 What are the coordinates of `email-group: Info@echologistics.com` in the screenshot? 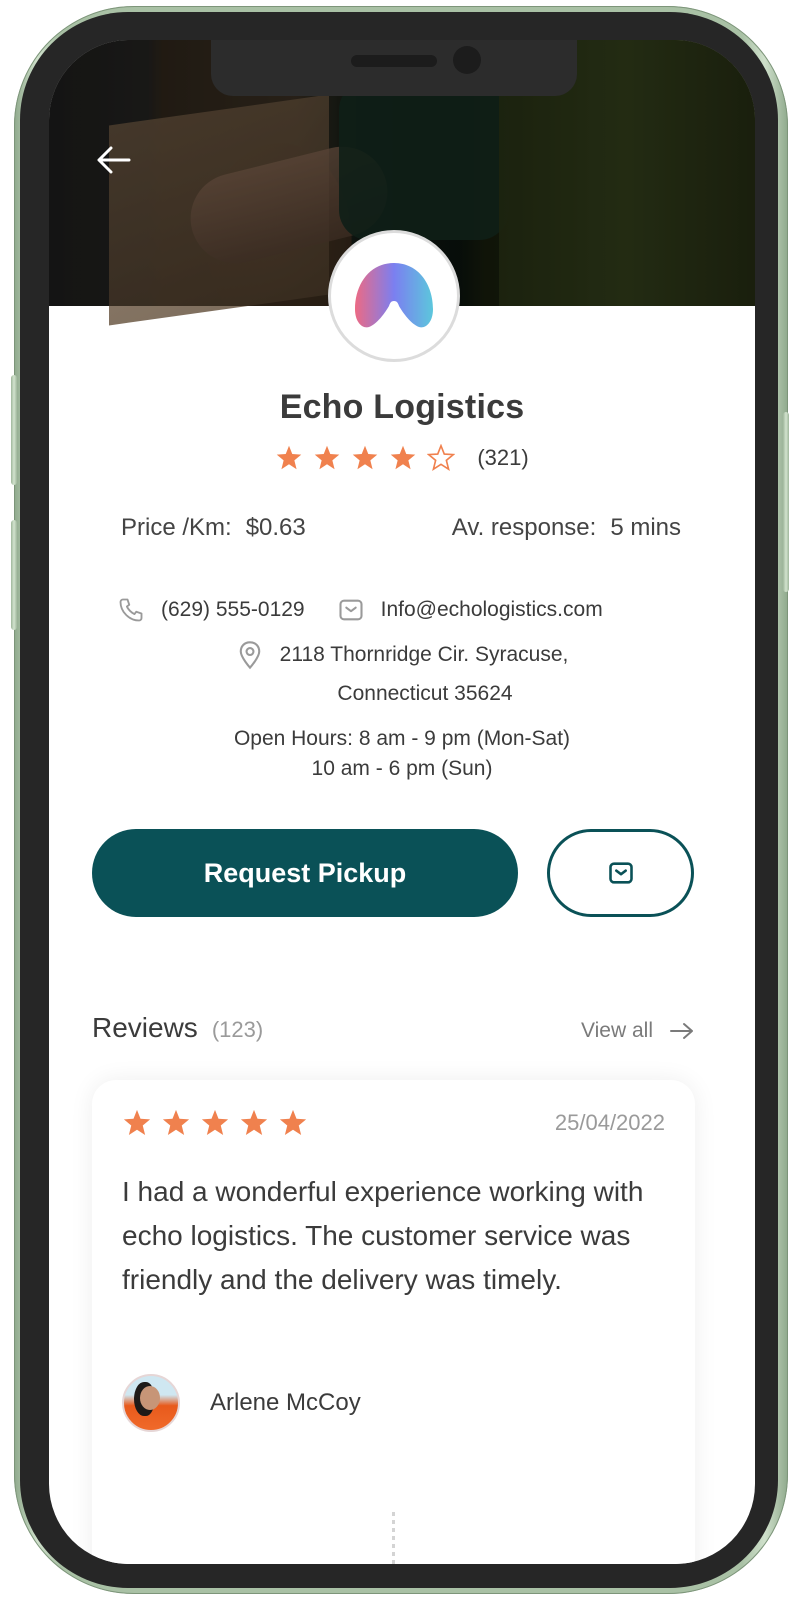 It's located at (470, 610).